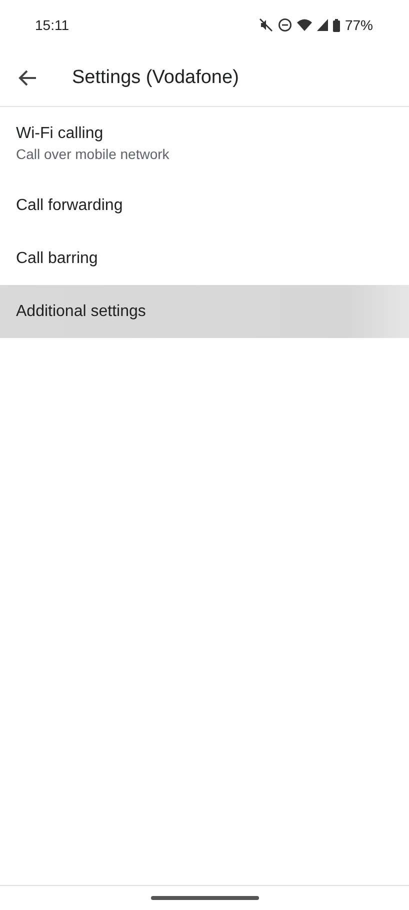 The width and height of the screenshot is (409, 910). What do you see at coordinates (285, 25) in the screenshot?
I see `do-not-disturb-icon` at bounding box center [285, 25].